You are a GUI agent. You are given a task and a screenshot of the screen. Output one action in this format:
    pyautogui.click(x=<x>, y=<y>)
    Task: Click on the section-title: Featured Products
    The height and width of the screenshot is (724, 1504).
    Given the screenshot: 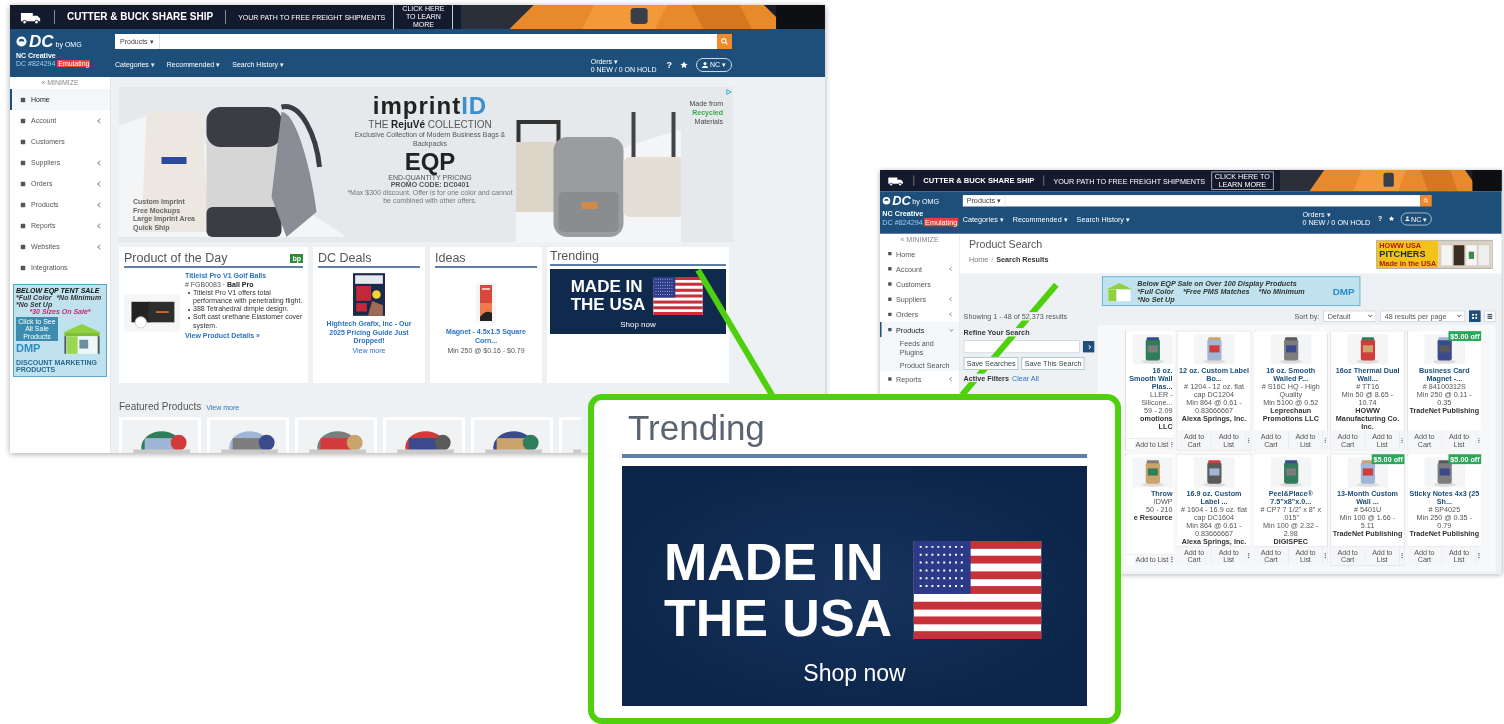 What is the action you would take?
    pyautogui.click(x=160, y=406)
    